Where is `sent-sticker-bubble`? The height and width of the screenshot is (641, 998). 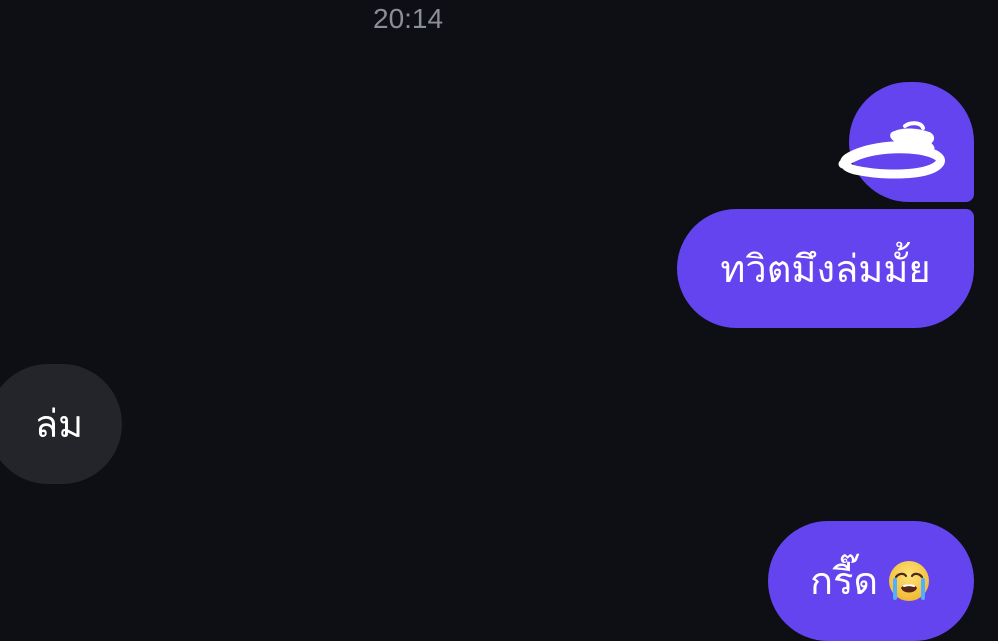 sent-sticker-bubble is located at coordinates (906, 142).